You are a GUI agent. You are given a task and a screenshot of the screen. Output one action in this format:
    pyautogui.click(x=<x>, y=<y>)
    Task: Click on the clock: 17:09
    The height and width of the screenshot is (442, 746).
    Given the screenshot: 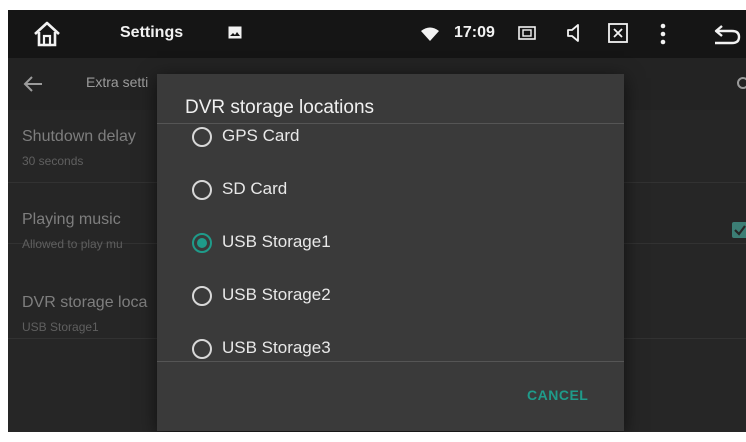 What is the action you would take?
    pyautogui.click(x=474, y=32)
    